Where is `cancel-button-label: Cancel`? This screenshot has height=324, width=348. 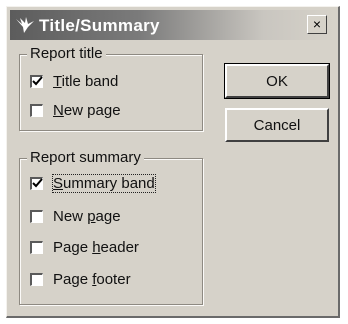 cancel-button-label: Cancel is located at coordinates (277, 125).